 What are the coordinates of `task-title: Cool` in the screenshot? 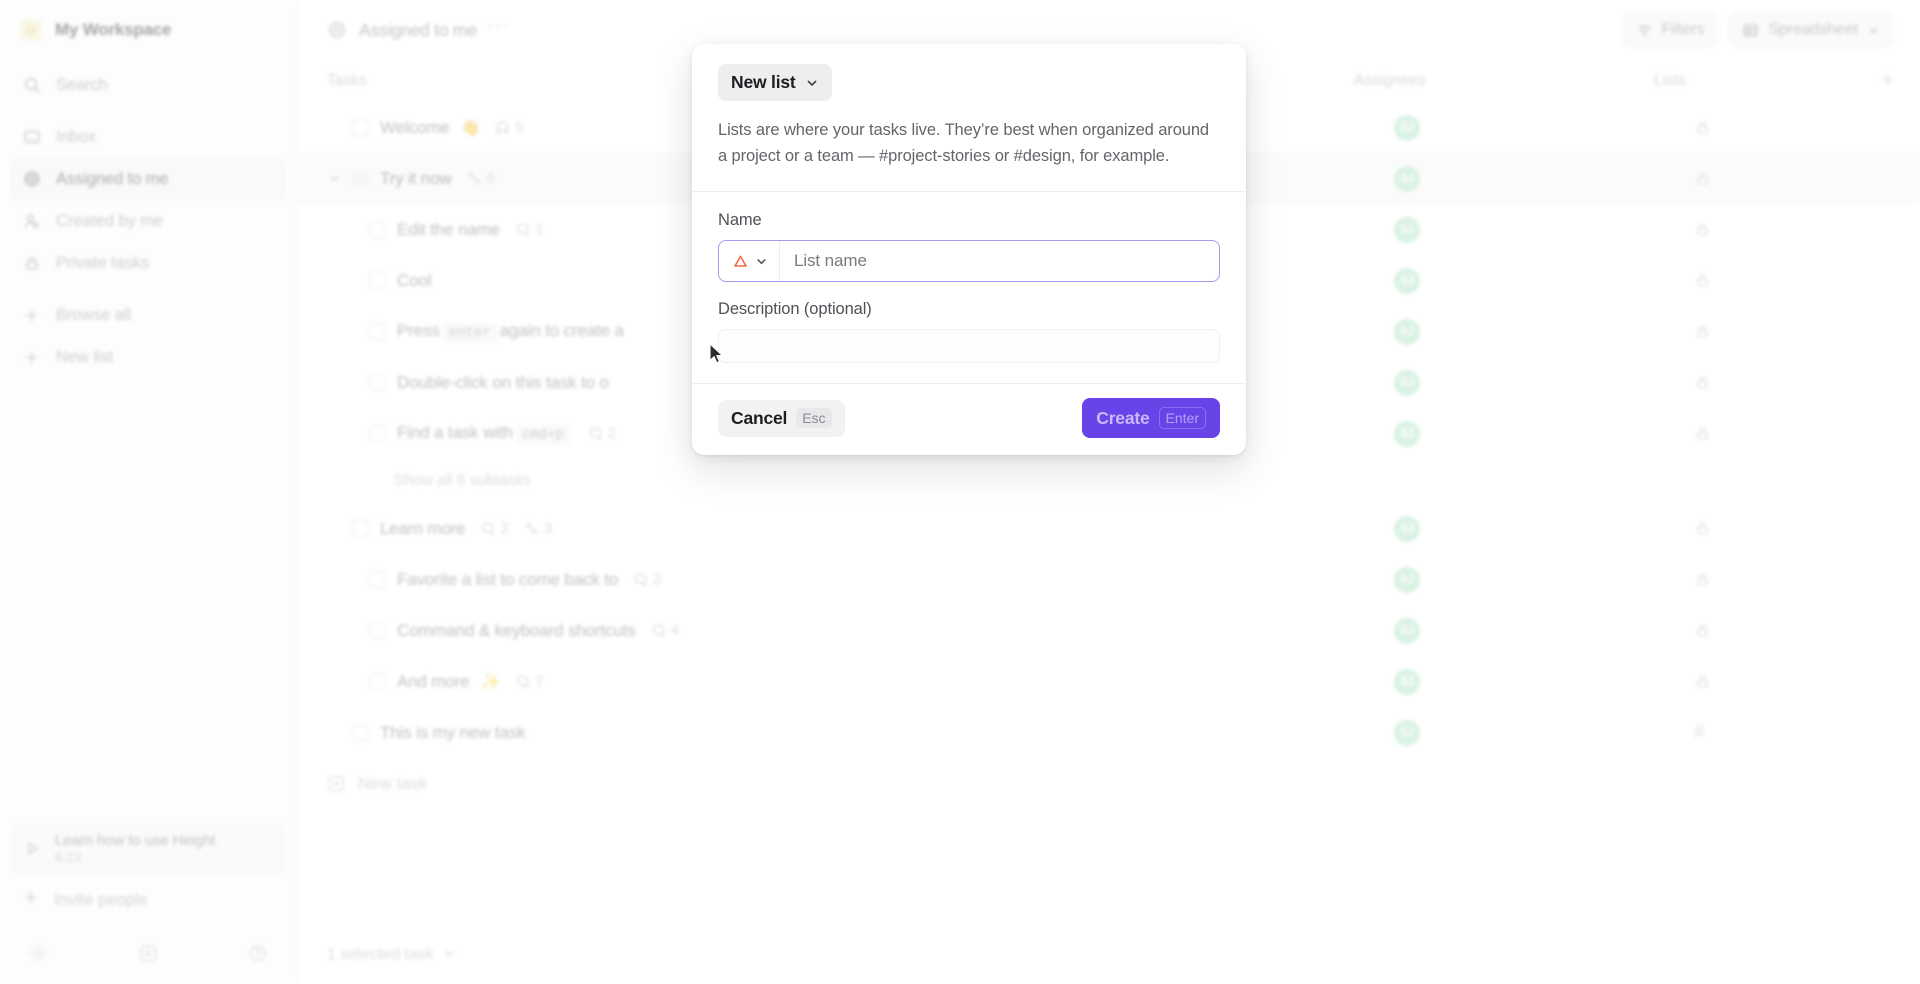 It's located at (414, 280).